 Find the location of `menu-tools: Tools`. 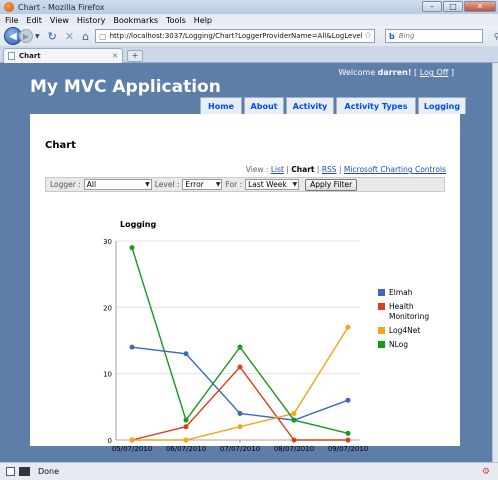

menu-tools: Tools is located at coordinates (176, 20).